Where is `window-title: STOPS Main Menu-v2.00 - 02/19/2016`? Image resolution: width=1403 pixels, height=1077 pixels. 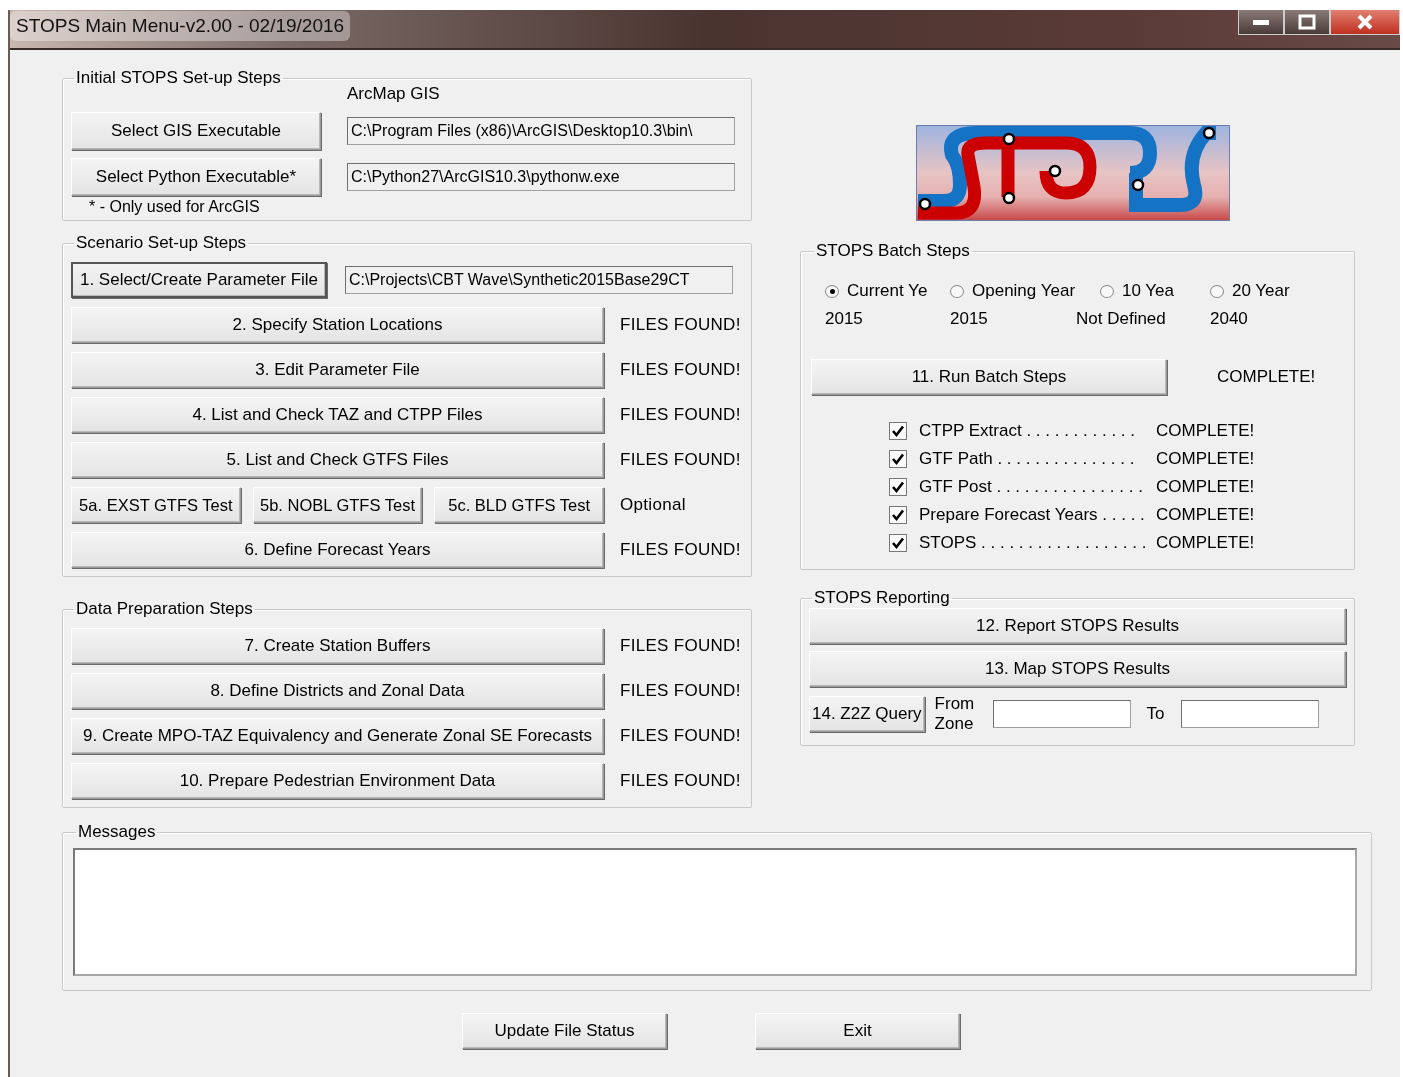
window-title: STOPS Main Menu-v2.00 - 02/19/2016 is located at coordinates (180, 26).